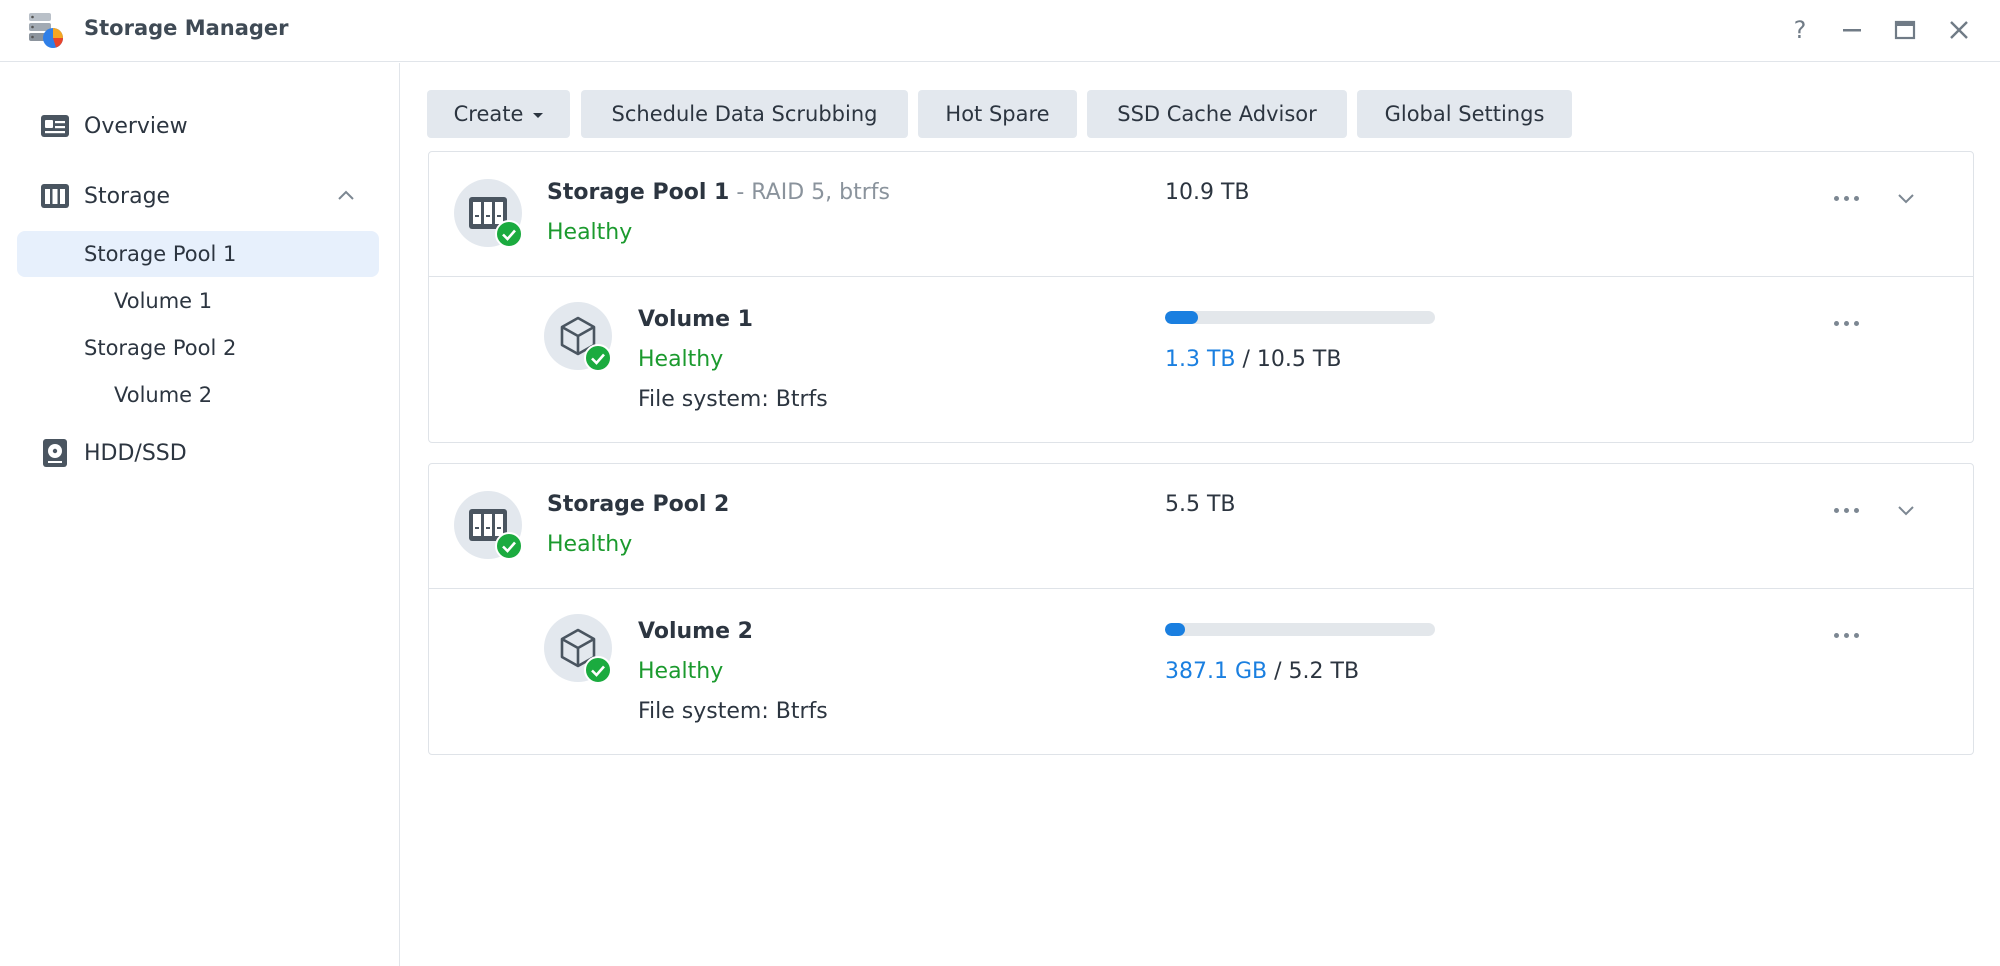 This screenshot has height=966, width=2000. I want to click on sidebar-item-volume-1: Volume 1, so click(198, 301).